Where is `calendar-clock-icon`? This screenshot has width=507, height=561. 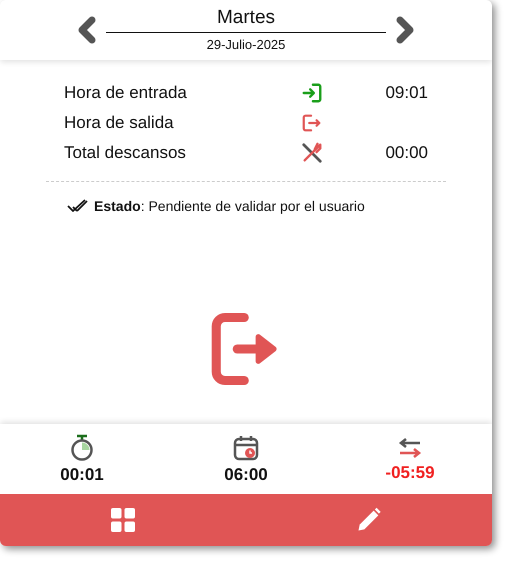
calendar-clock-icon is located at coordinates (246, 448).